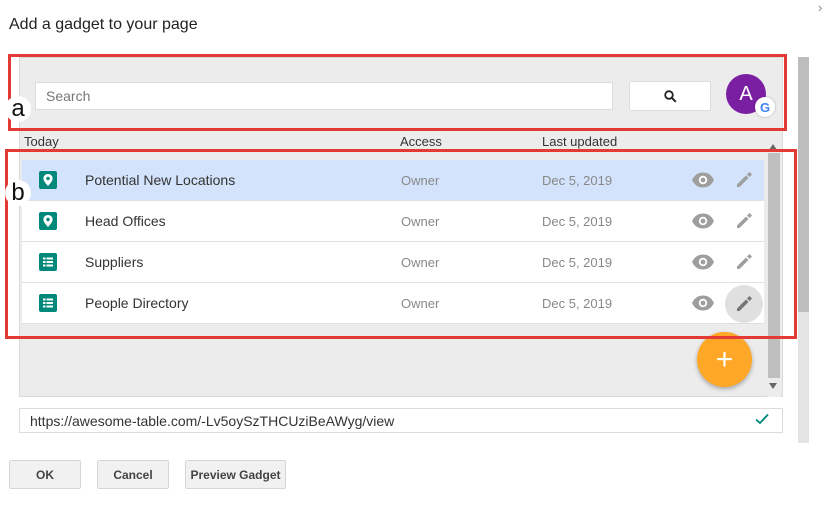 This screenshot has height=506, width=828. What do you see at coordinates (773, 386) in the screenshot?
I see `scroll-down-arrow-icon` at bounding box center [773, 386].